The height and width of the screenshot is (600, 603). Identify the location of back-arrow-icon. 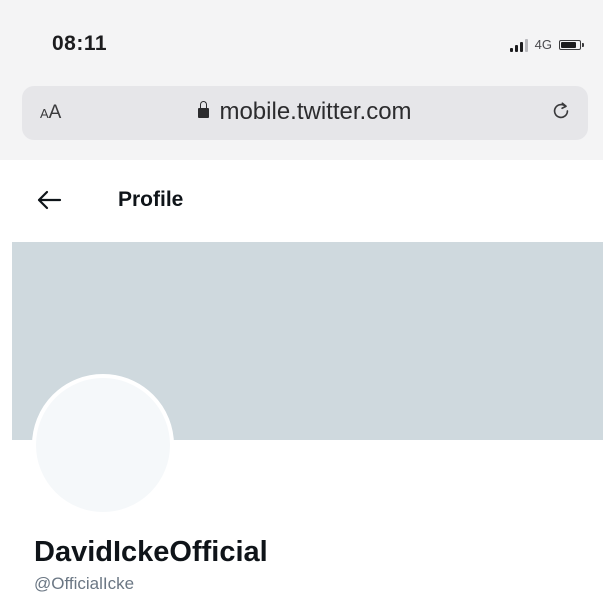
(49, 200).